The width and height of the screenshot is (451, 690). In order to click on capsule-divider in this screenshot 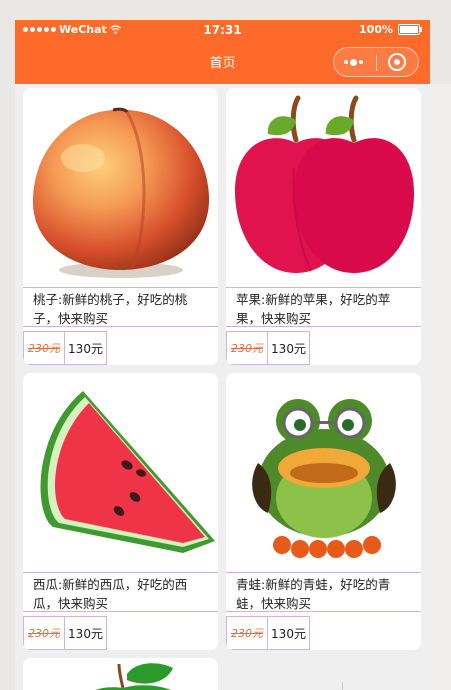, I will do `click(376, 63)`.